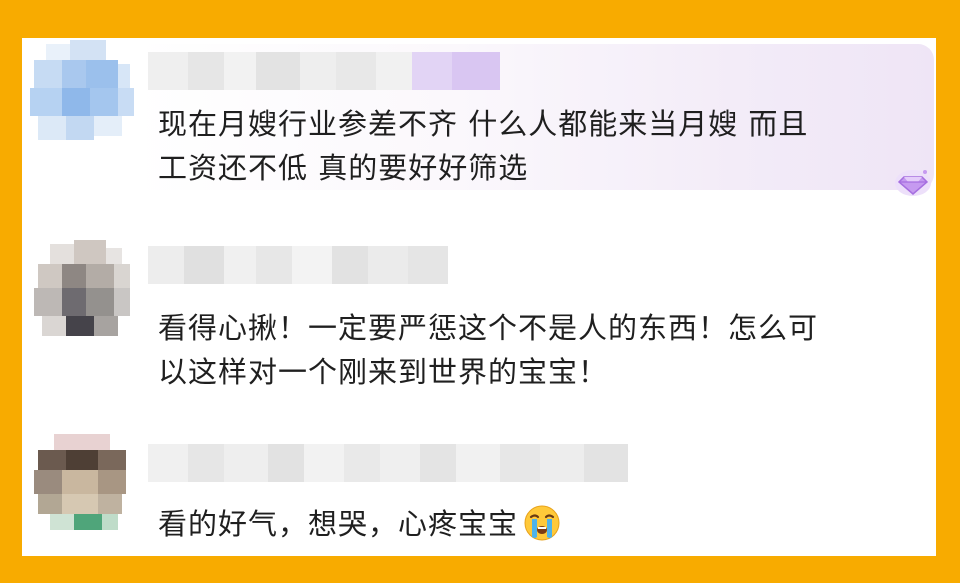 The image size is (960, 583). What do you see at coordinates (343, 168) in the screenshot?
I see `comment-line: 工资还不低 真的要好好筛选` at bounding box center [343, 168].